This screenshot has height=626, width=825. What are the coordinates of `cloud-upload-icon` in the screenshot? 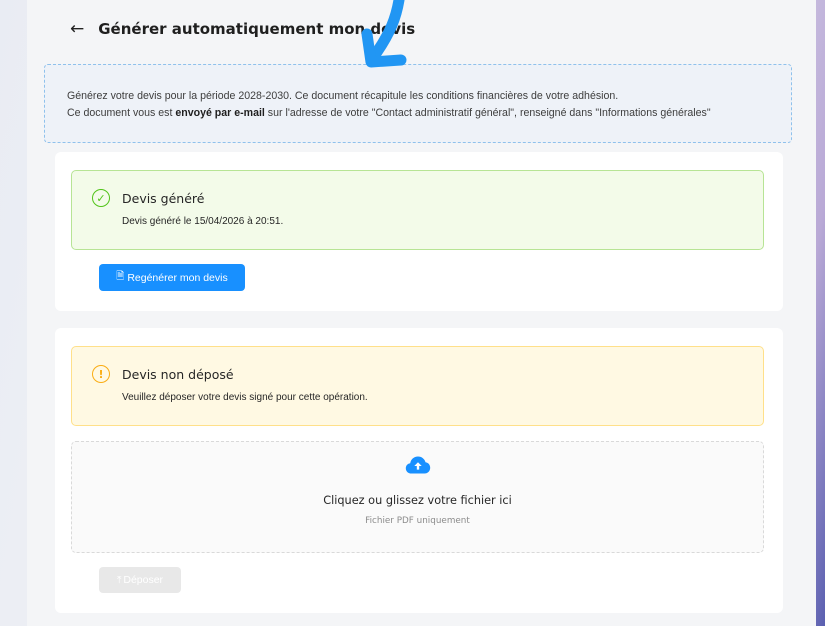 It's located at (418, 467).